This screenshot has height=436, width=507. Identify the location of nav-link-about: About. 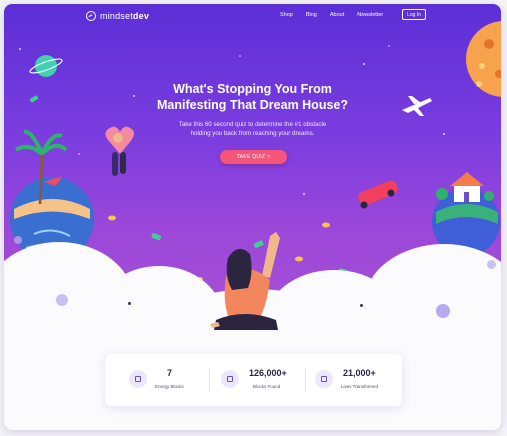
(337, 15).